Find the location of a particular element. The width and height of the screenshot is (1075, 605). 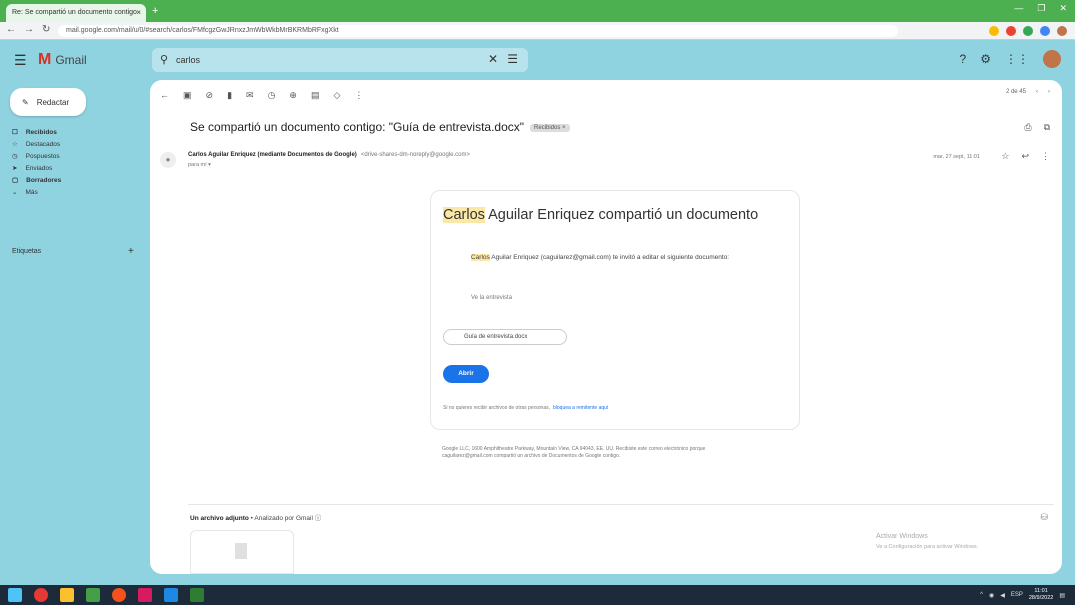

search-input is located at coordinates (316, 60).